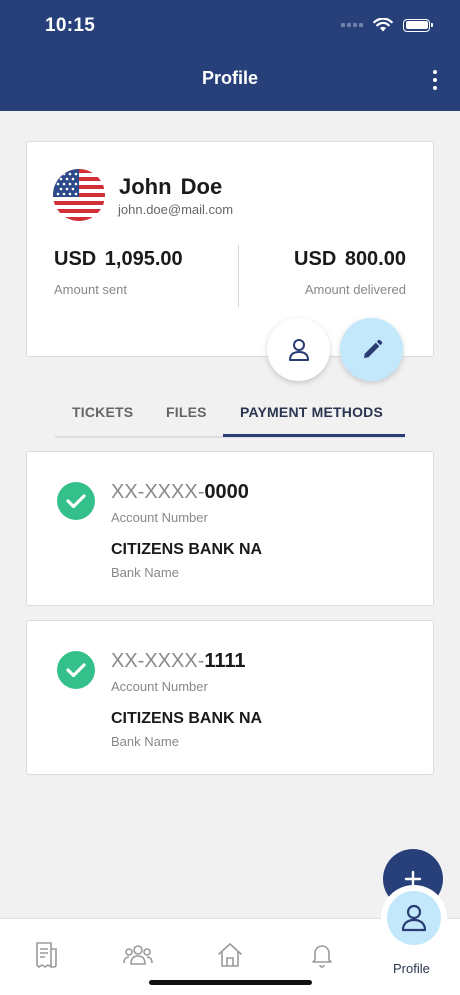  I want to click on user-icon, so click(298, 349).